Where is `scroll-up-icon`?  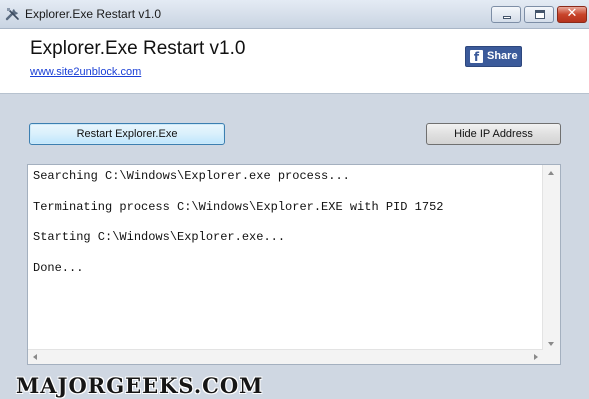
scroll-up-icon is located at coordinates (551, 173).